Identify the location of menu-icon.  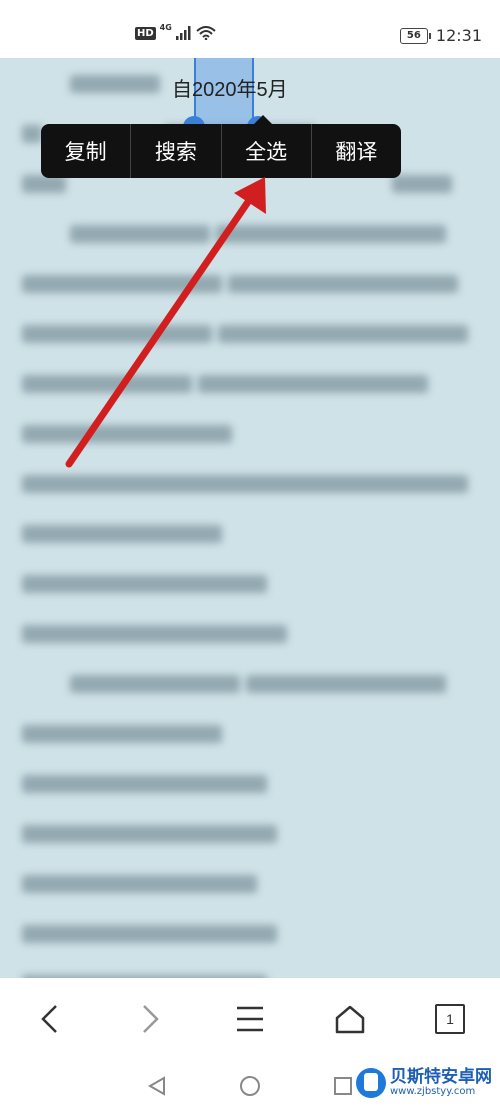
(250, 1019).